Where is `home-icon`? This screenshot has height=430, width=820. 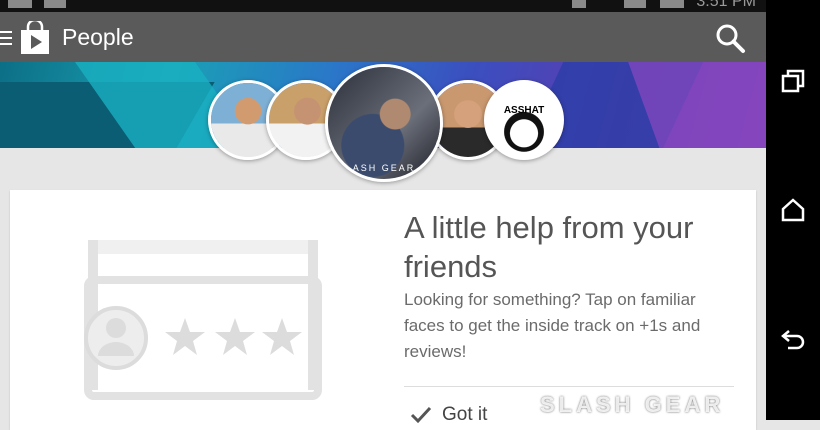 home-icon is located at coordinates (793, 210).